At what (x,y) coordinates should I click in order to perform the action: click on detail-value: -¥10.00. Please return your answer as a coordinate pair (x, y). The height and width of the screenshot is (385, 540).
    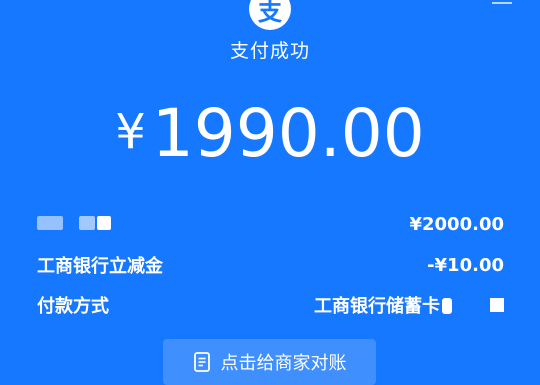
    Looking at the image, I should click on (465, 265).